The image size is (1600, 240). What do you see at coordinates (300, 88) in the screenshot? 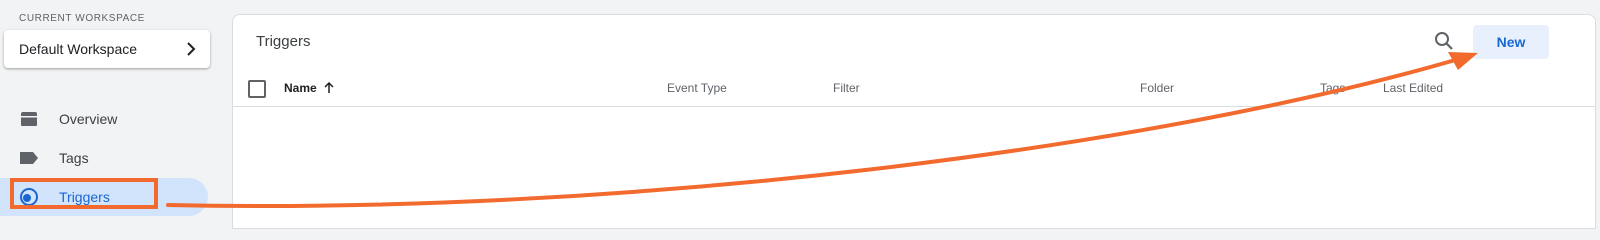
I see `column-header-label: Name` at bounding box center [300, 88].